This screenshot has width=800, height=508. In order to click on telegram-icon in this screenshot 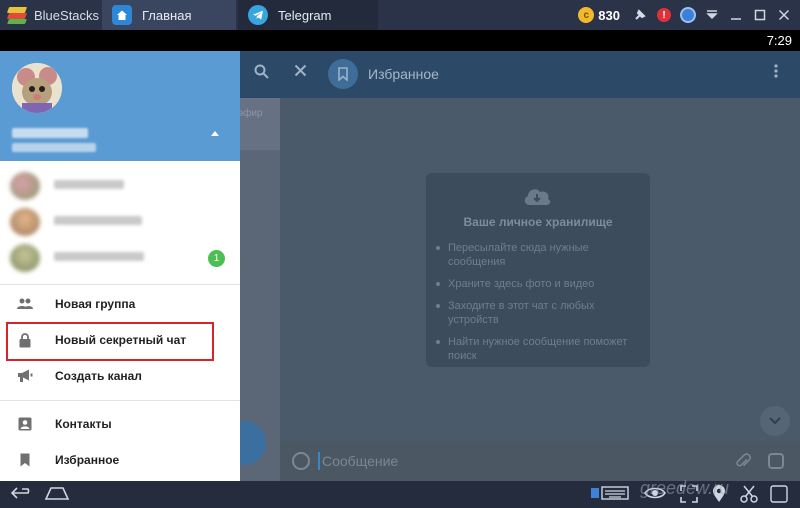, I will do `click(258, 15)`.